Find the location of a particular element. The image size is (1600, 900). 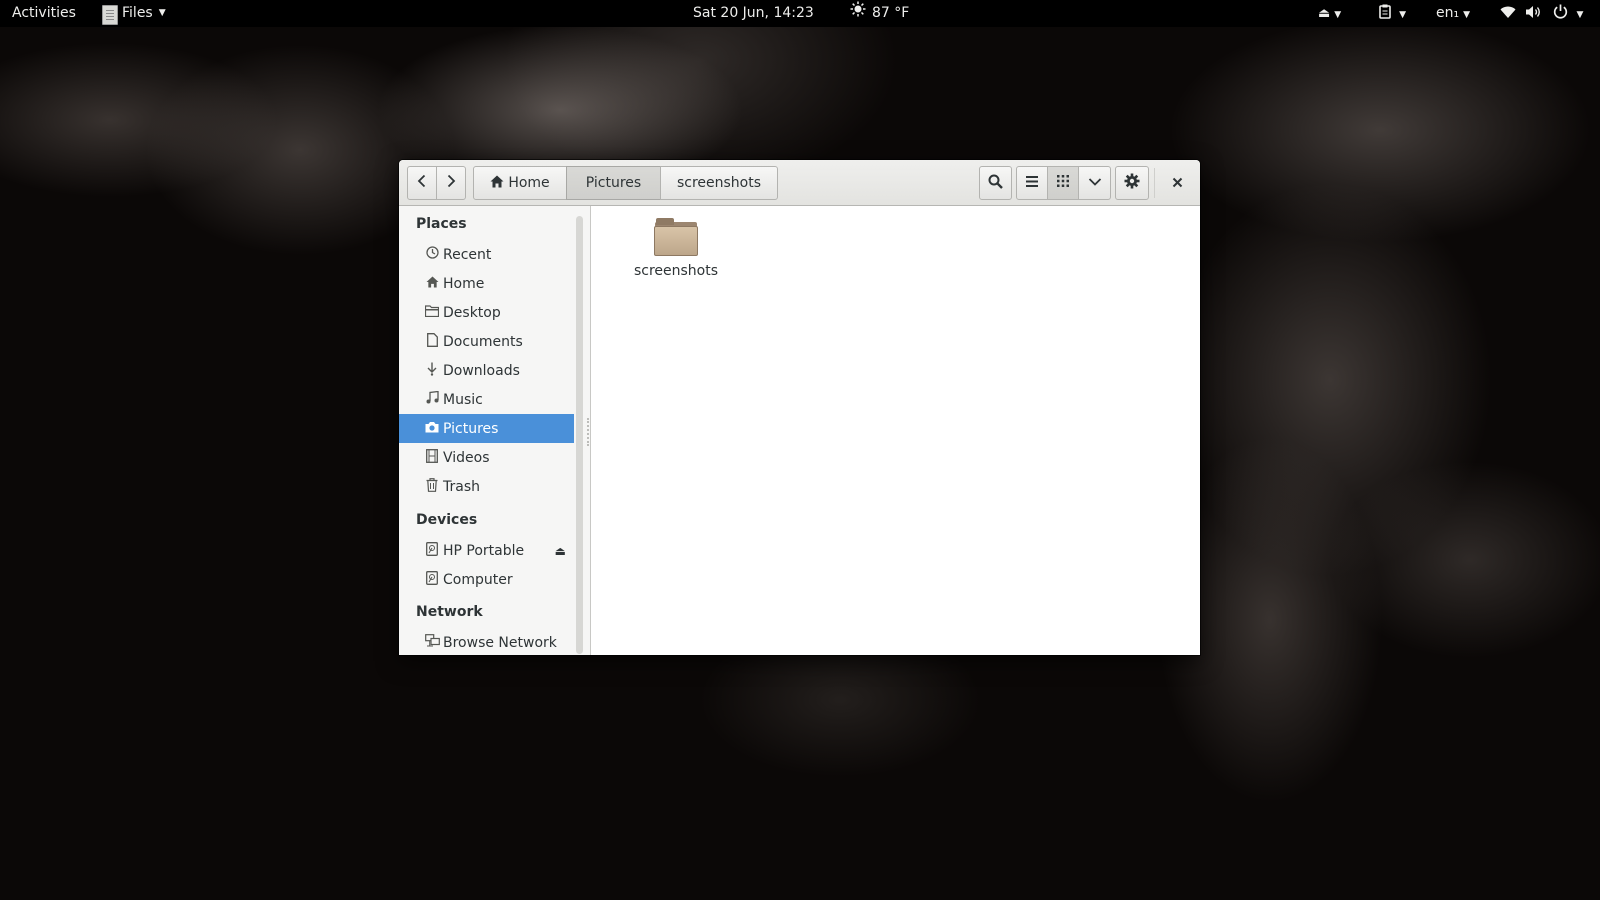

sidebar-item-downloads: Downloads is located at coordinates (486, 370).